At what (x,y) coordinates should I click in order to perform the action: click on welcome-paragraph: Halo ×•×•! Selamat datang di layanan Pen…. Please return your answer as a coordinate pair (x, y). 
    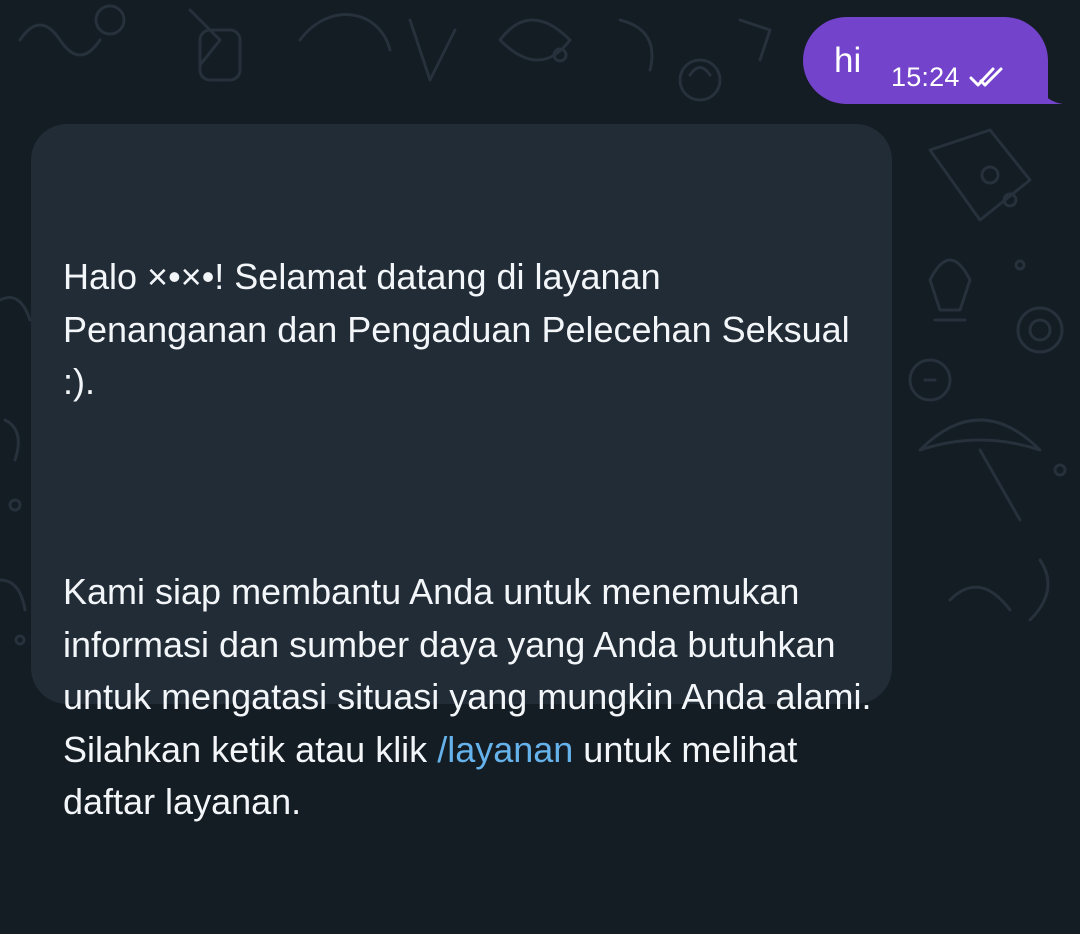
    Looking at the image, I should click on (461, 329).